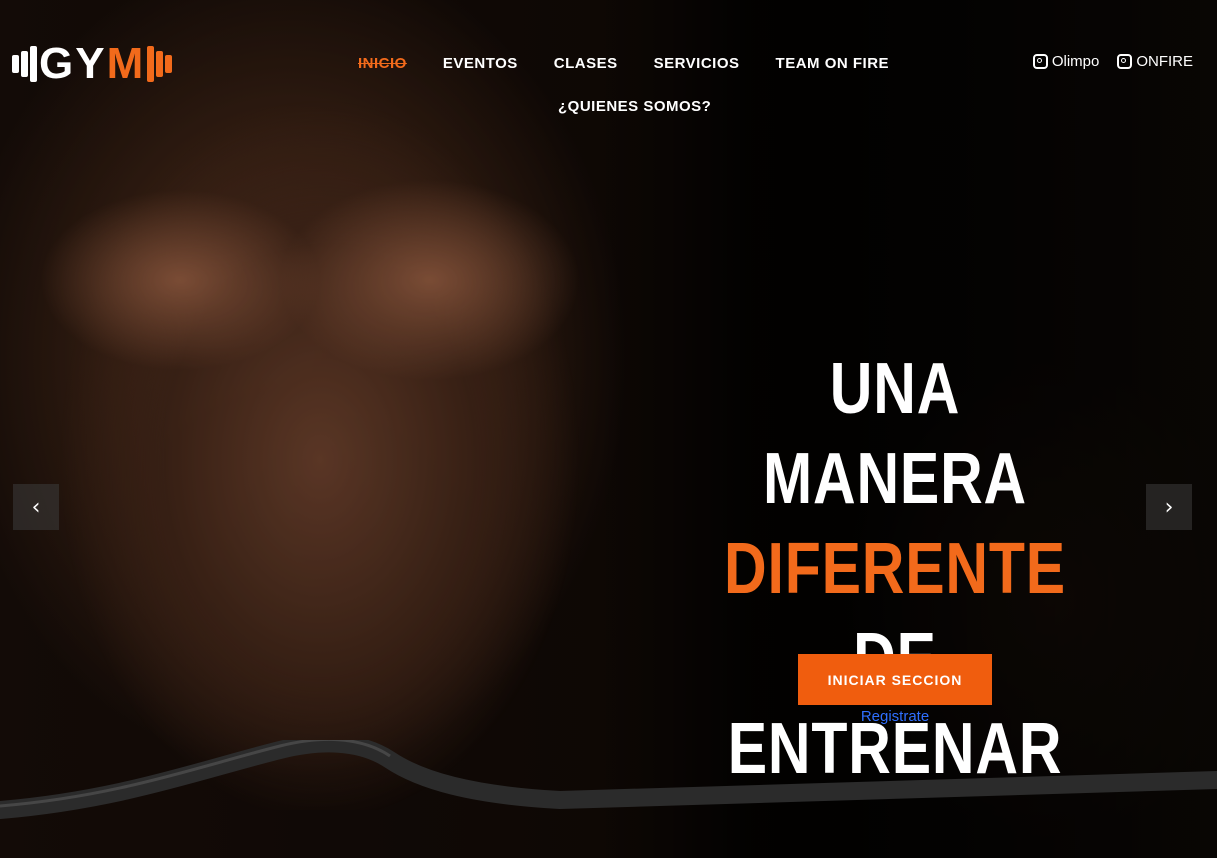 The width and height of the screenshot is (1217, 858). What do you see at coordinates (634, 107) in the screenshot?
I see `nav-item-quienes-somos: ¿QUIENES SOMOS?` at bounding box center [634, 107].